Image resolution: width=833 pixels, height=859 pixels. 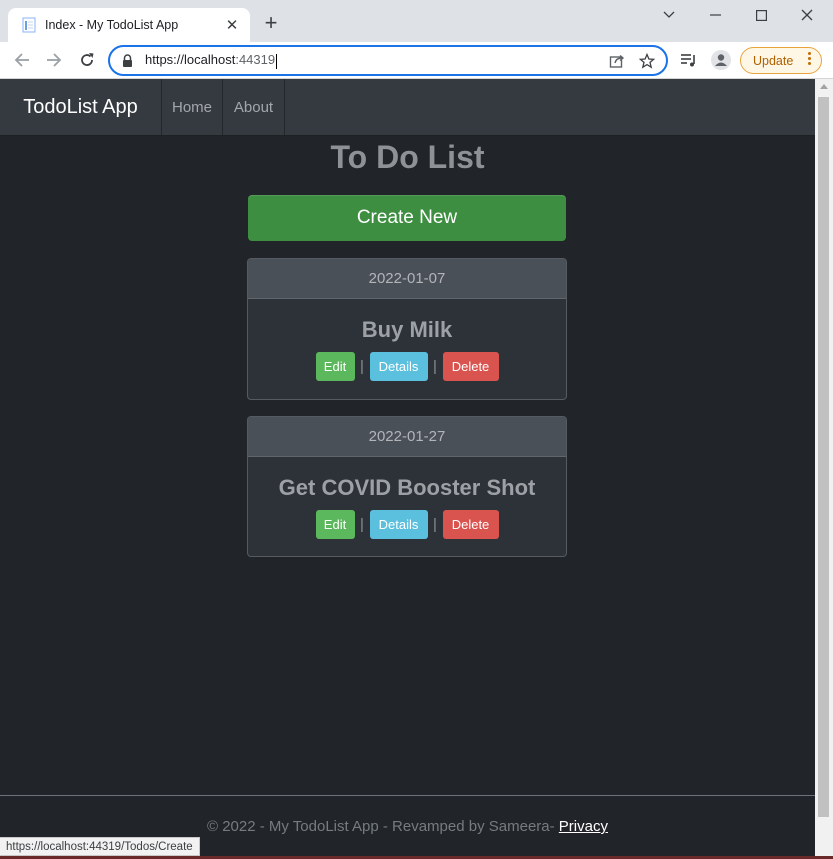 What do you see at coordinates (407, 279) in the screenshot?
I see `todo-date: 2022-01-07` at bounding box center [407, 279].